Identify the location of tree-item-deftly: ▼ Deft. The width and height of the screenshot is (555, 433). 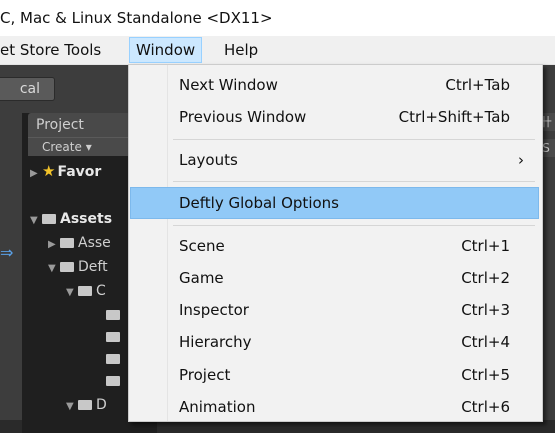
(78, 267).